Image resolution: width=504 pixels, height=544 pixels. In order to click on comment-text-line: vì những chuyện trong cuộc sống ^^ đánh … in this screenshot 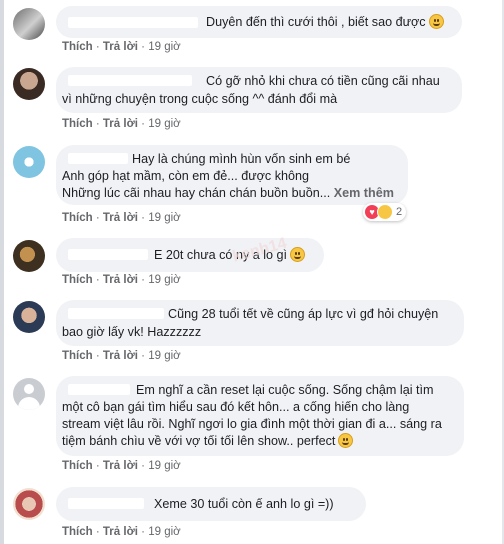, I will do `click(200, 99)`.